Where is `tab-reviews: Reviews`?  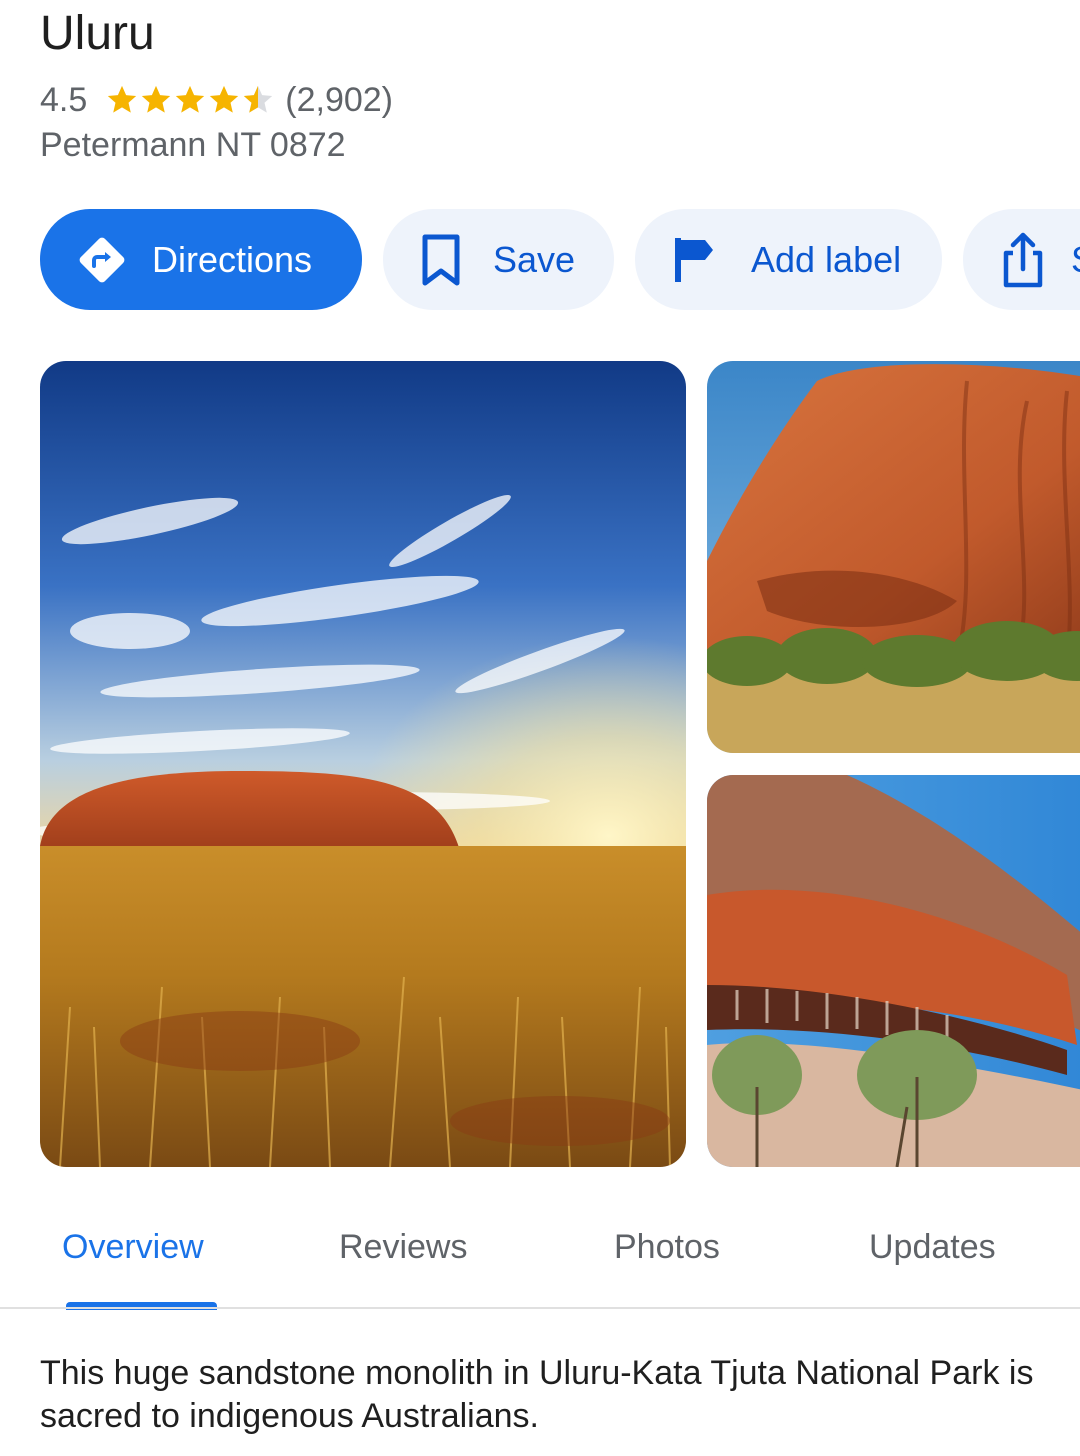
tab-reviews: Reviews is located at coordinates (403, 1247).